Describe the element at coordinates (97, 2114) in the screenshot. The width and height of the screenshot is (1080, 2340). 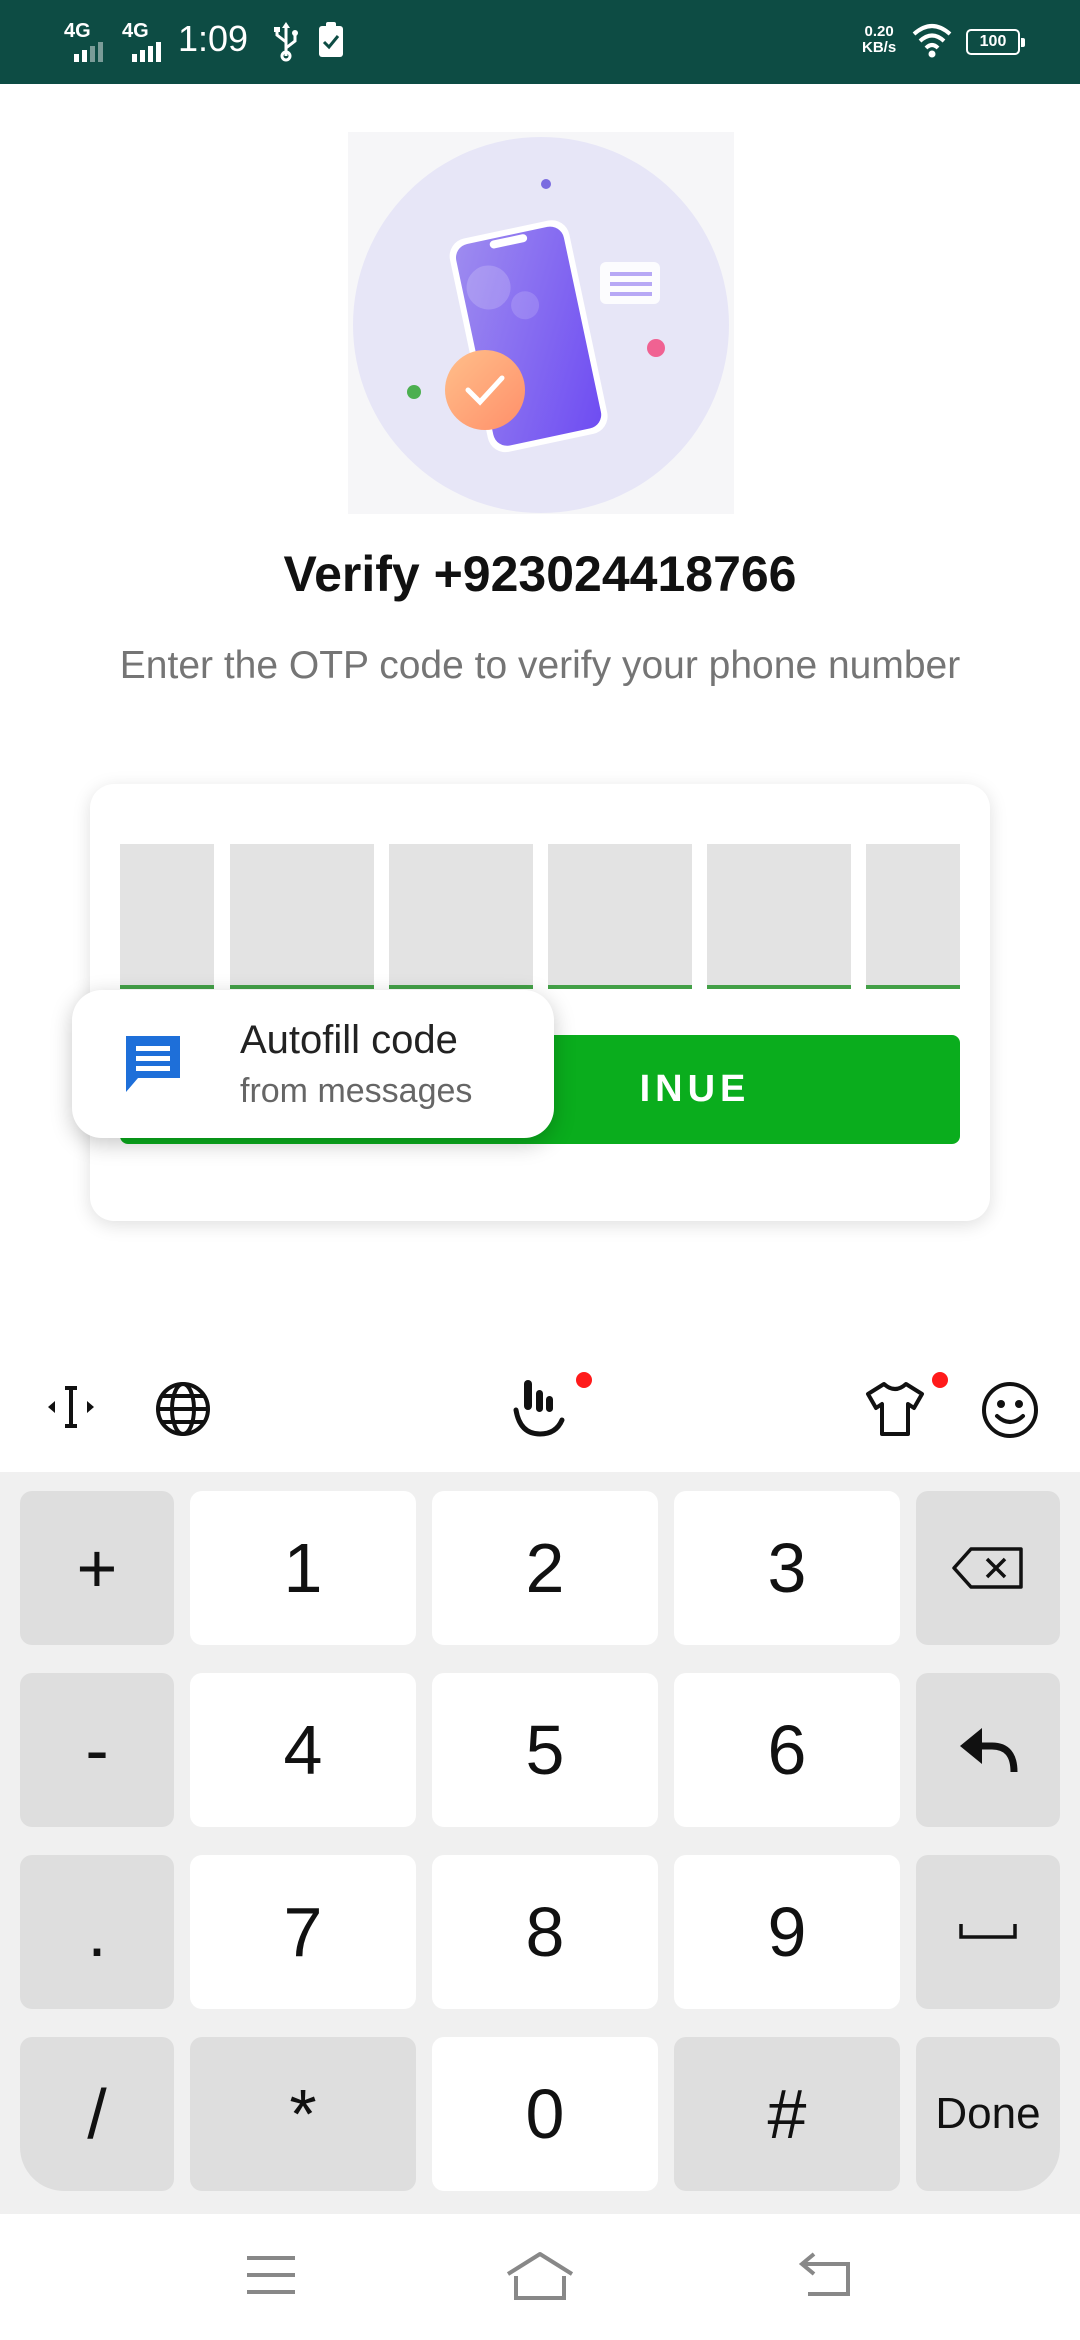
I see `key-slash: /` at that location.